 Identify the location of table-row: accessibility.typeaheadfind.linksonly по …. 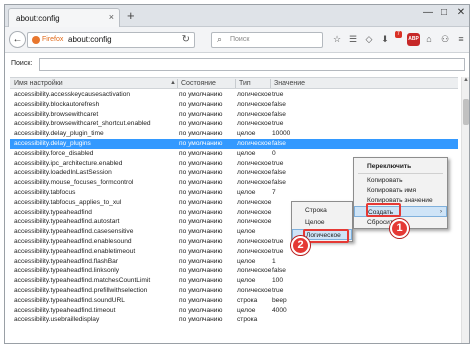
(234, 271).